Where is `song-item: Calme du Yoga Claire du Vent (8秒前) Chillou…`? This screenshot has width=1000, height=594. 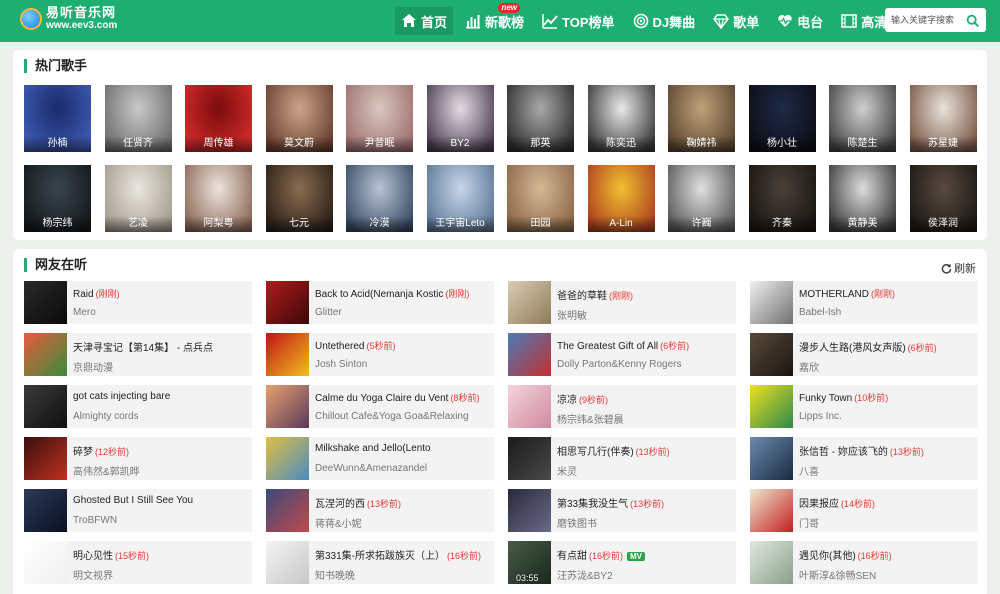 song-item: Calme du Yoga Claire du Vent (8秒前) Chillou… is located at coordinates (380, 406).